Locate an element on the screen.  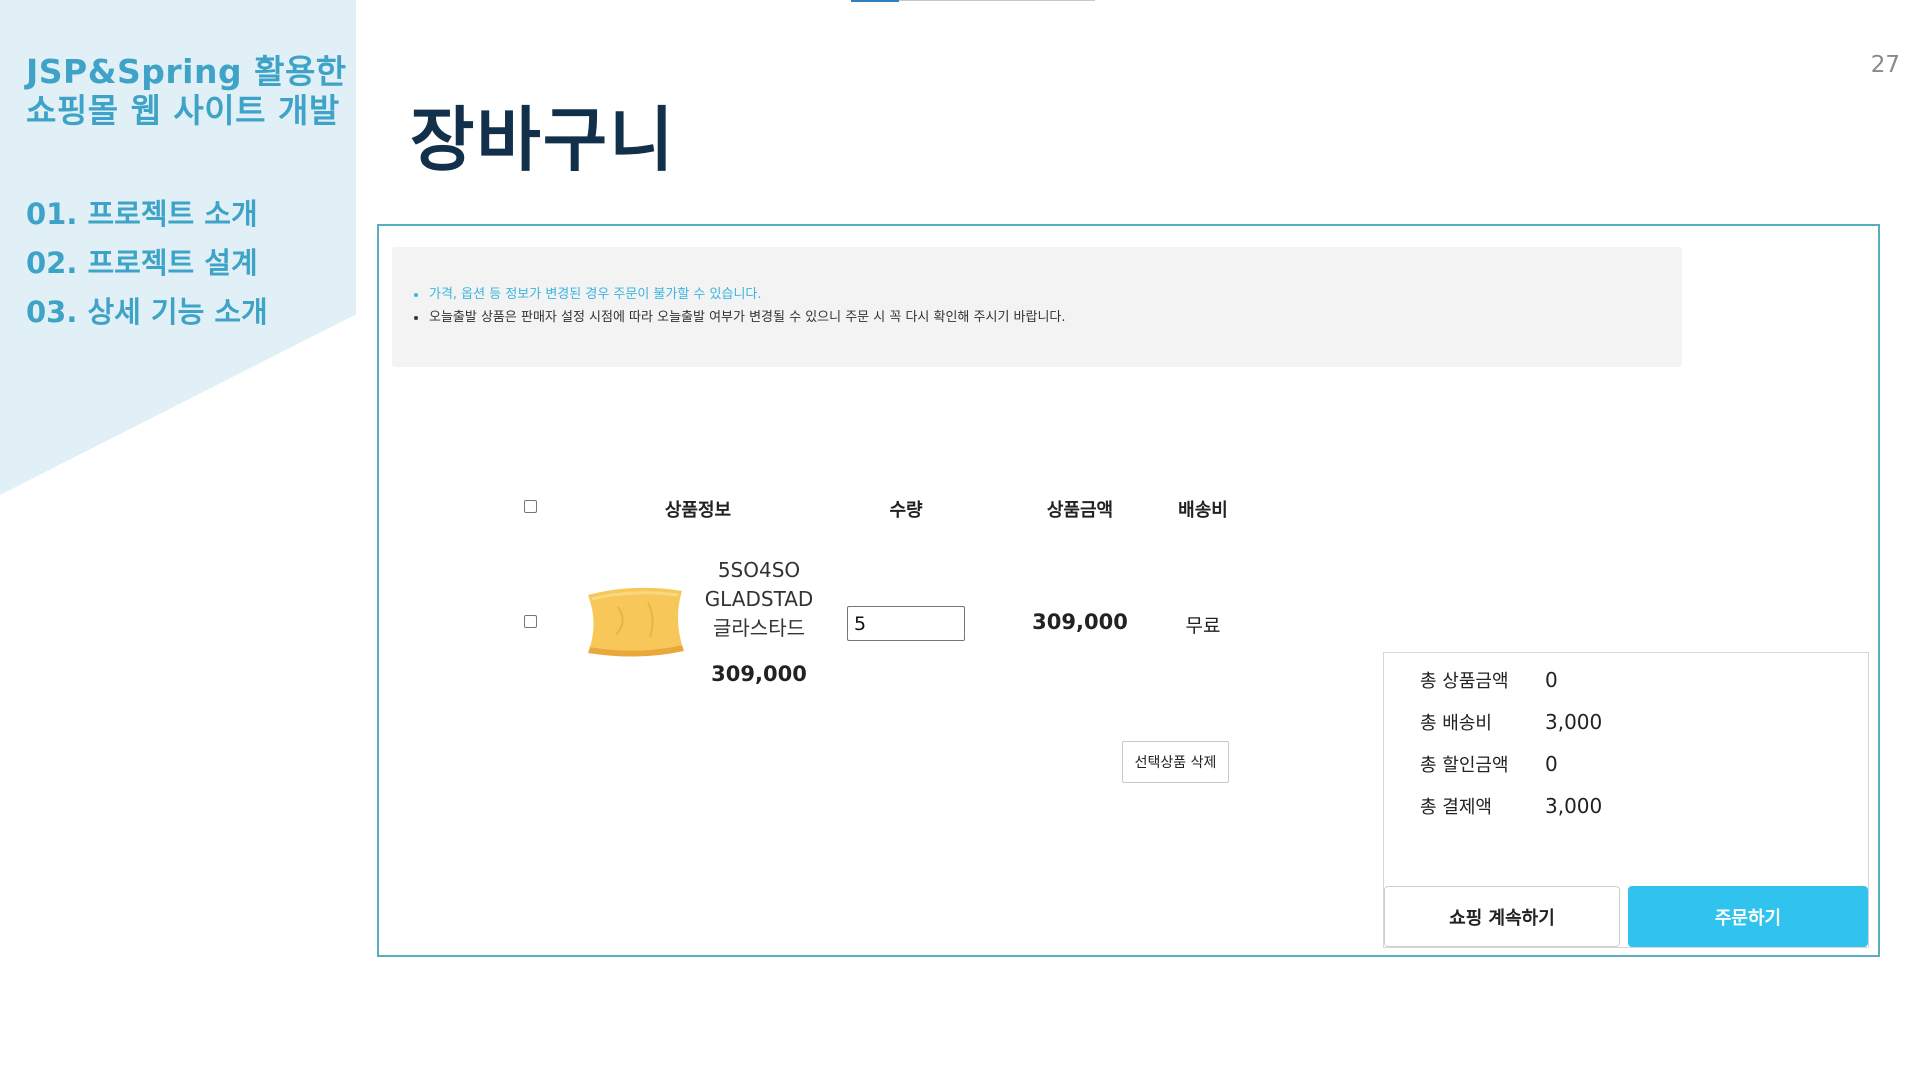
summary-row-total-payment: 총 결제액 3,000 is located at coordinates (1511, 806).